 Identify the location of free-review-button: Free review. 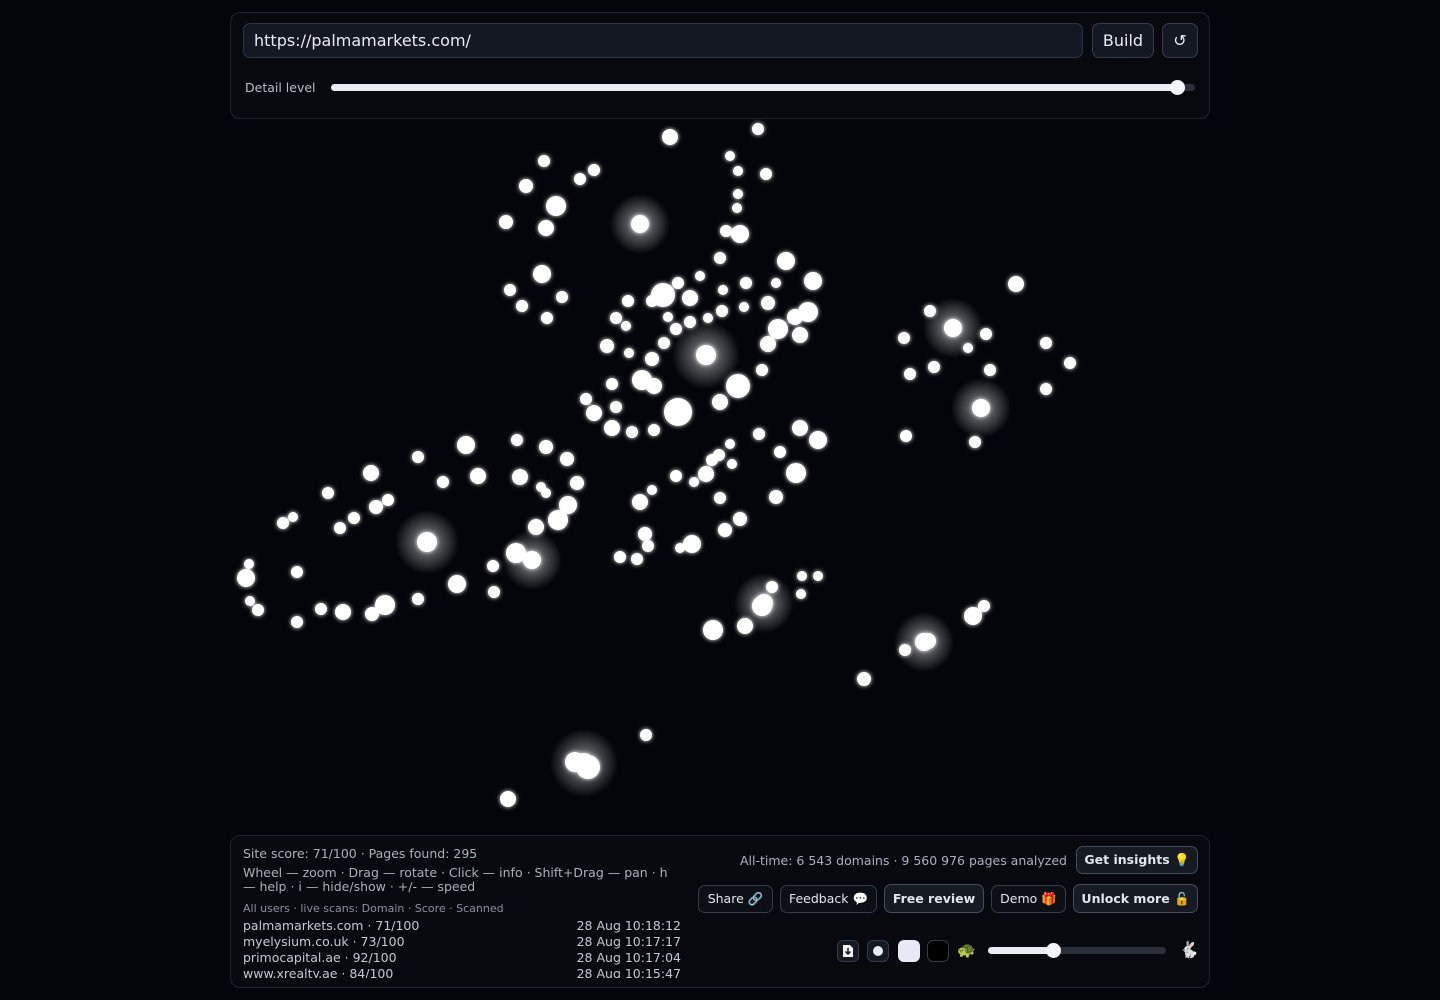
(934, 898).